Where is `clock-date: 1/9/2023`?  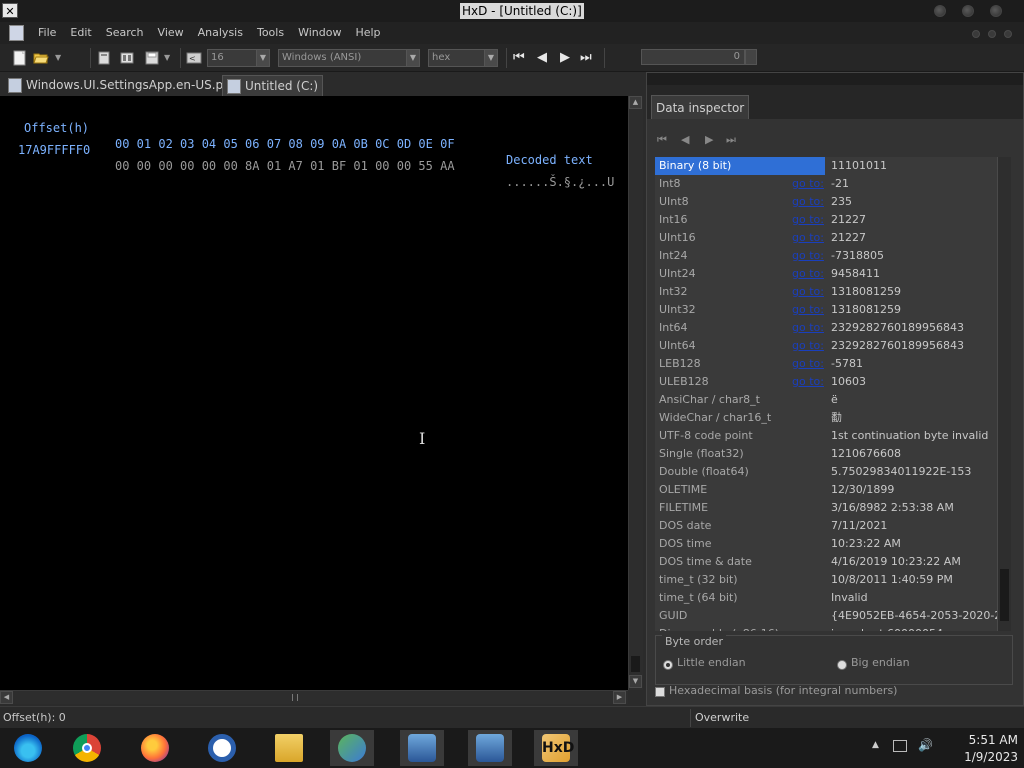
clock-date: 1/9/2023 is located at coordinates (979, 757).